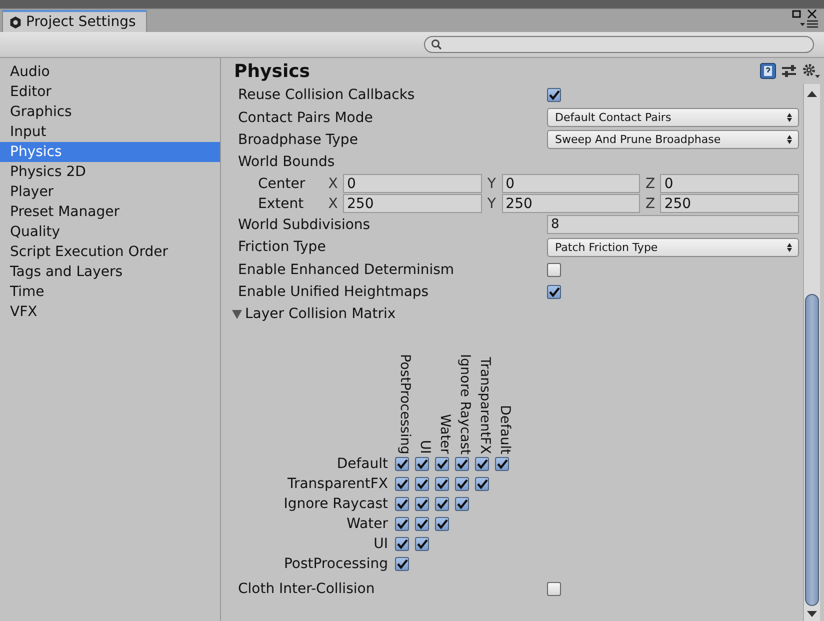  What do you see at coordinates (306, 118) in the screenshot?
I see `property-label: Contact Pairs Mode` at bounding box center [306, 118].